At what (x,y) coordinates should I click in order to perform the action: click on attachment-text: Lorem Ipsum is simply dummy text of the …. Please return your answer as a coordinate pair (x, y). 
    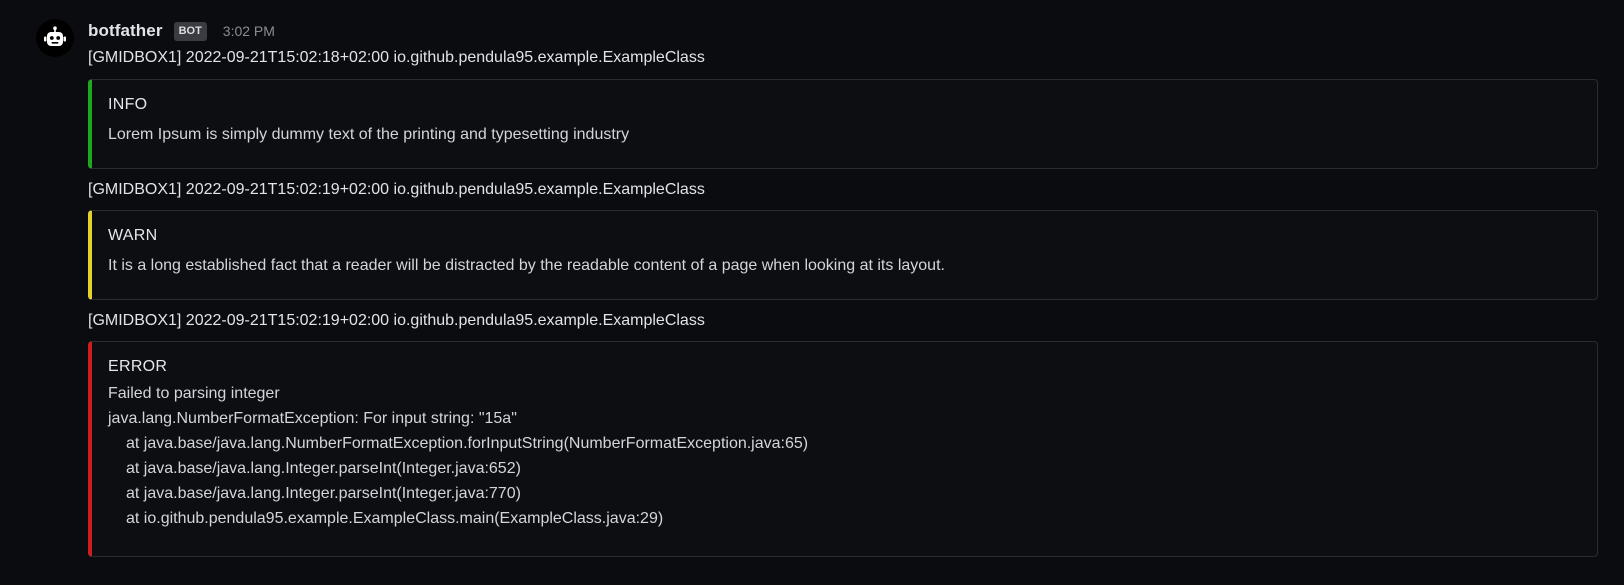
    Looking at the image, I should click on (369, 134).